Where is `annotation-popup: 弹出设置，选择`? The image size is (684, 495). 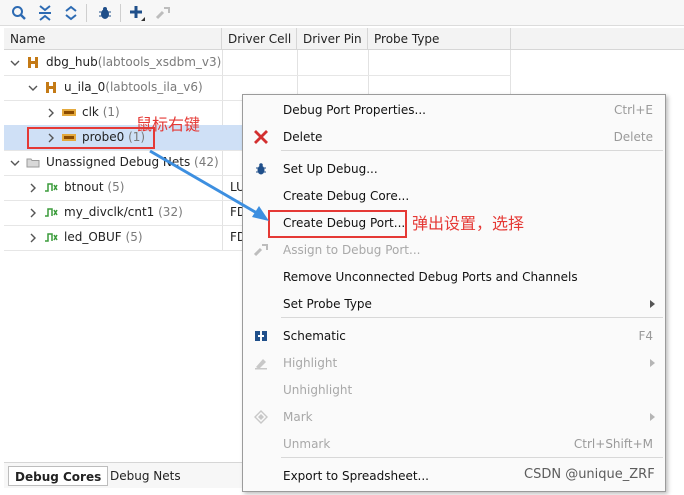
annotation-popup: 弹出设置，选择 is located at coordinates (468, 223).